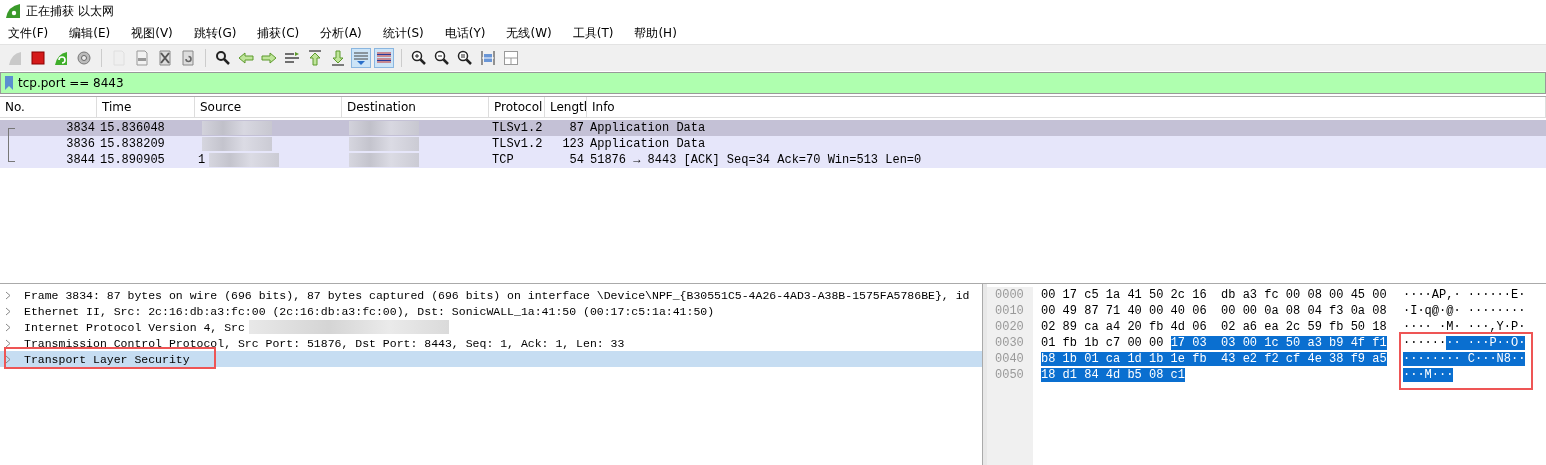  Describe the element at coordinates (1010, 295) in the screenshot. I see `byte-offset: 0000` at that location.